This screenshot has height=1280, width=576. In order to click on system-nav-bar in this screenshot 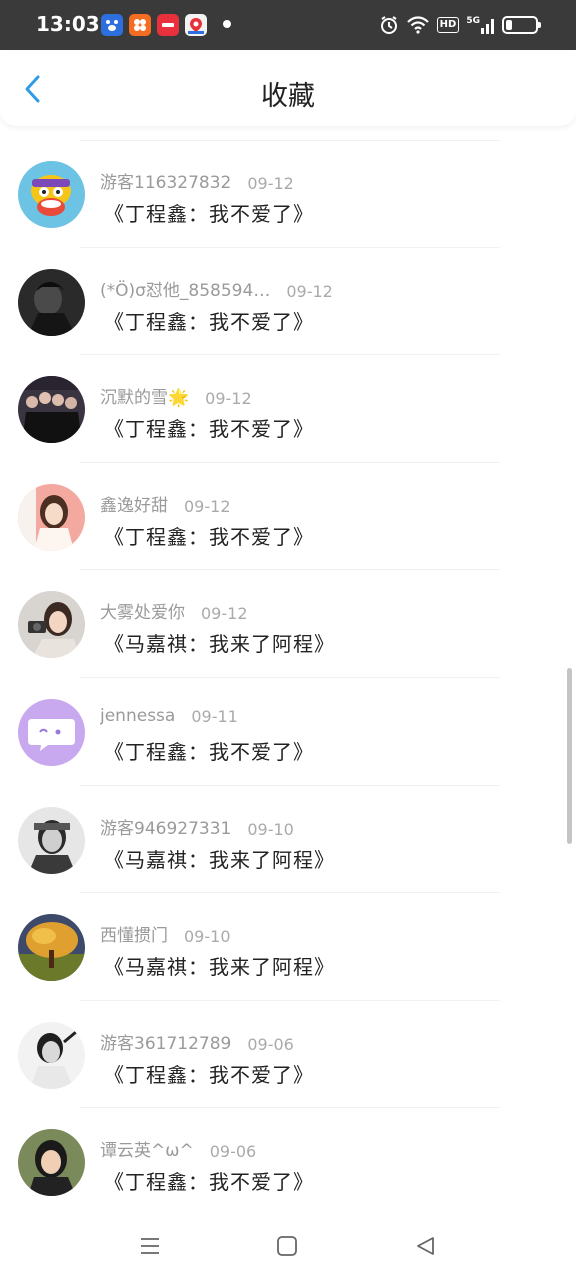, I will do `click(288, 1247)`.